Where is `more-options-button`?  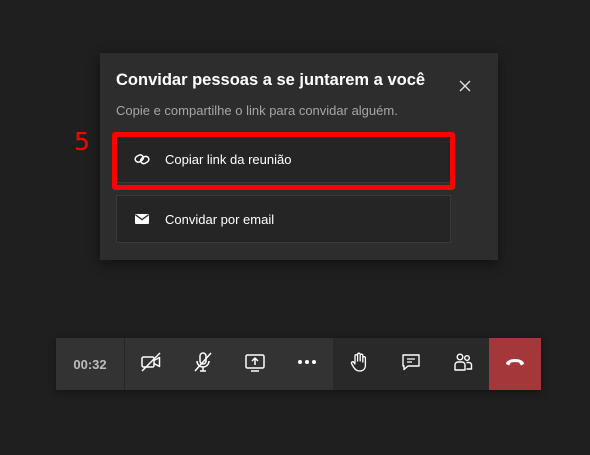
more-options-button is located at coordinates (307, 364).